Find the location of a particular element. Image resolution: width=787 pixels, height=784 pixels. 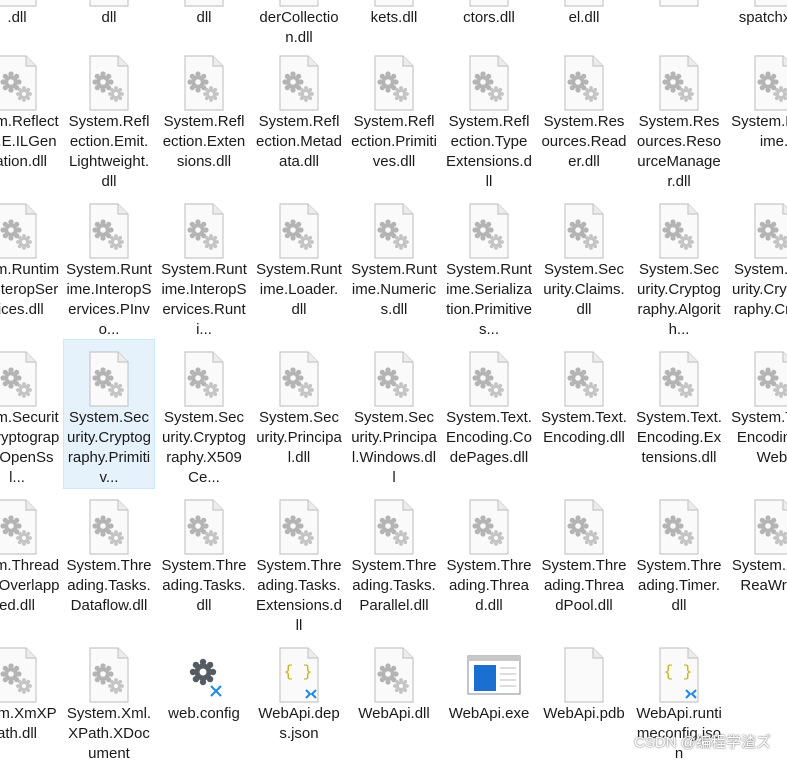

file-item: System.Security.Claims.dll is located at coordinates (584, 266).